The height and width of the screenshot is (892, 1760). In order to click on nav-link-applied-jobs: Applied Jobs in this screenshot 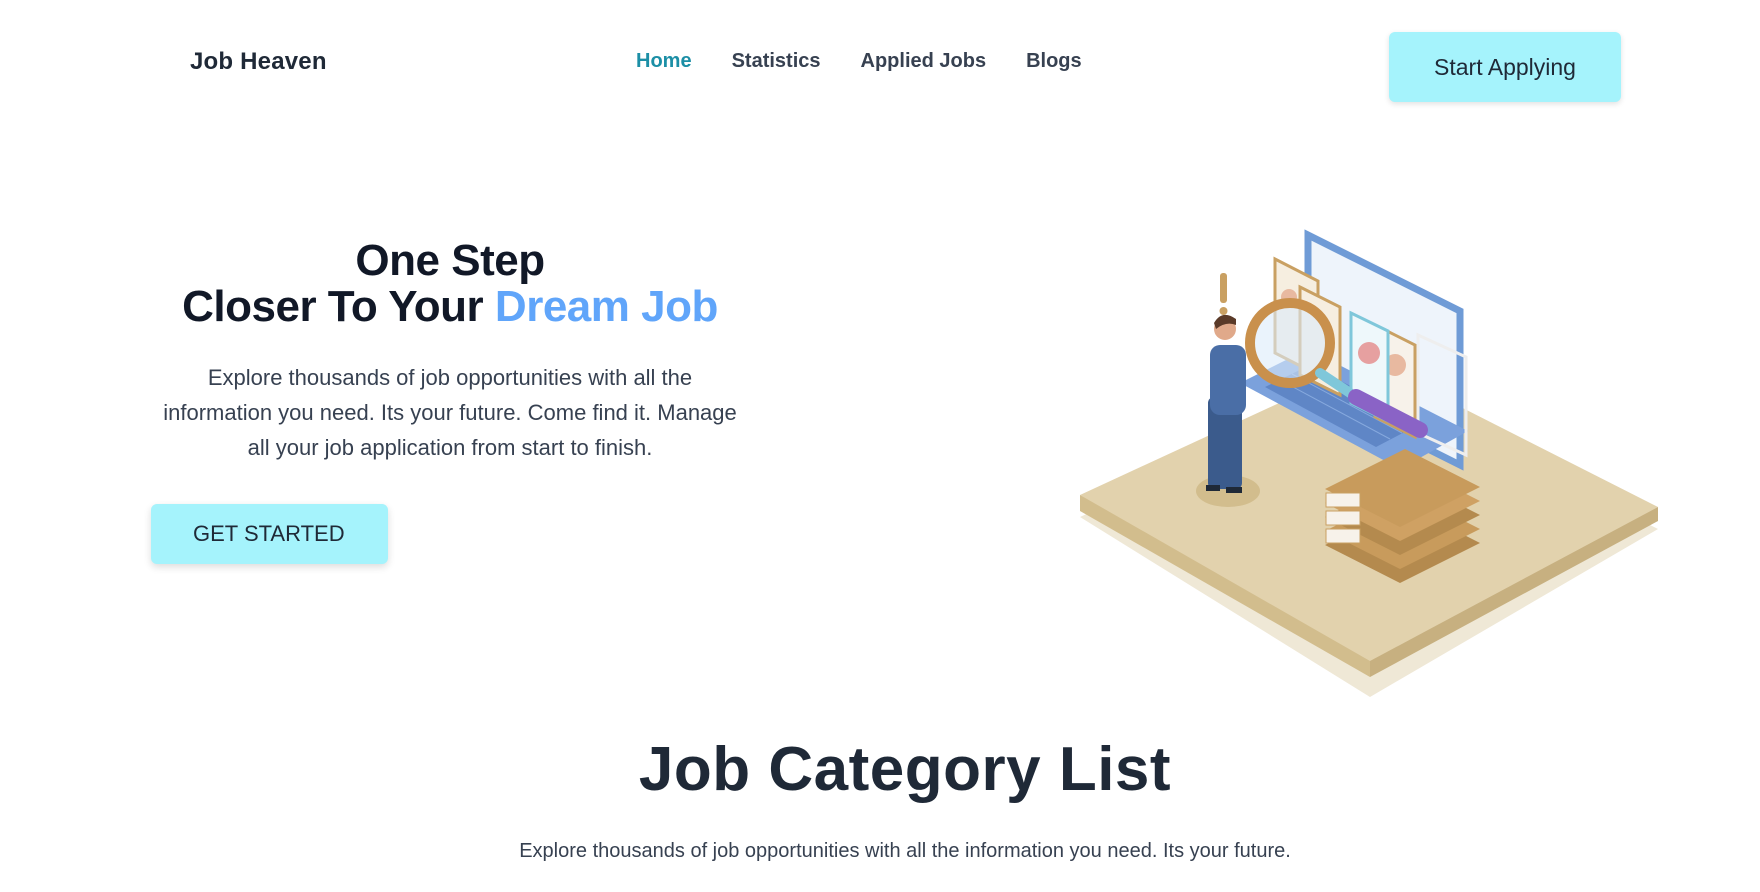, I will do `click(924, 61)`.